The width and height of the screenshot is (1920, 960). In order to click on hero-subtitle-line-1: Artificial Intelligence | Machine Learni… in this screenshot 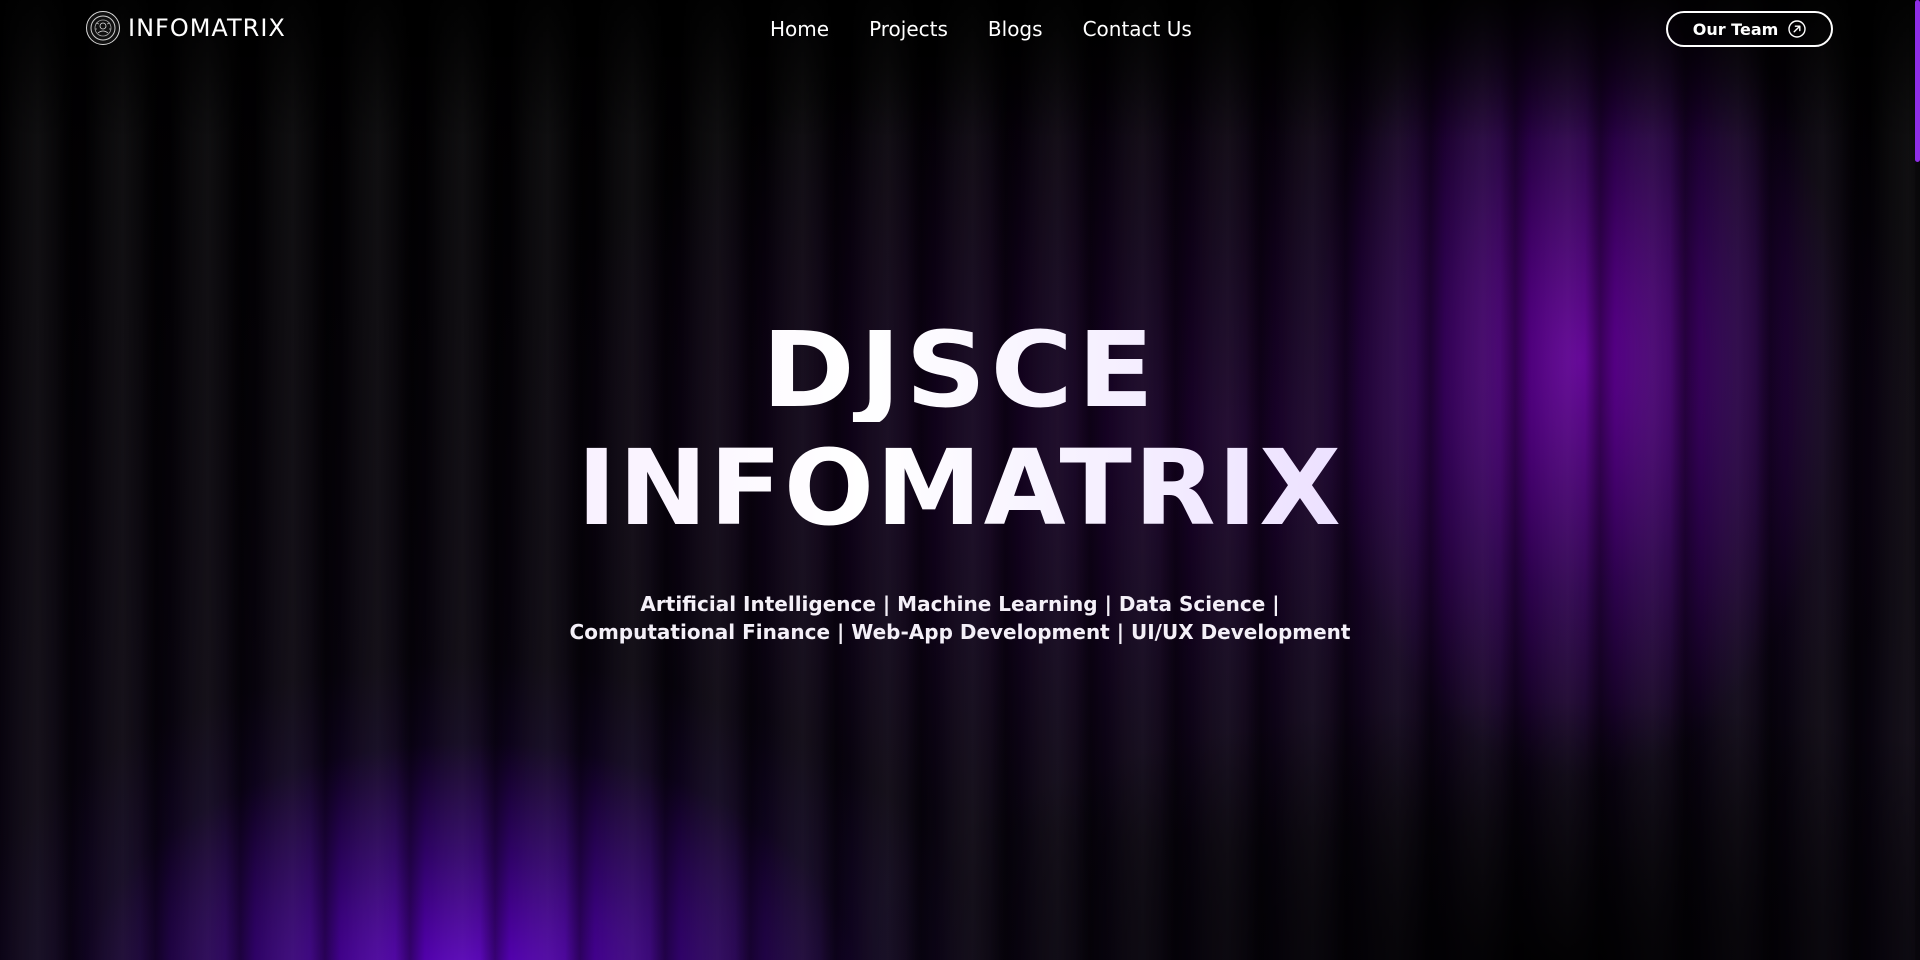, I will do `click(960, 604)`.